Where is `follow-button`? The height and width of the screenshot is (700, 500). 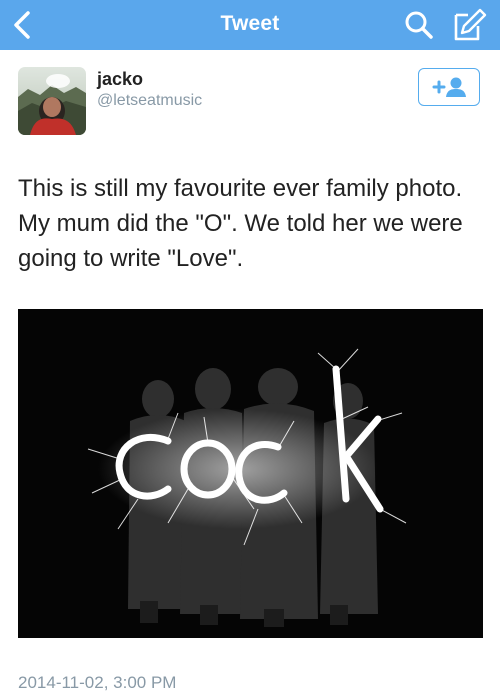
follow-button is located at coordinates (449, 87).